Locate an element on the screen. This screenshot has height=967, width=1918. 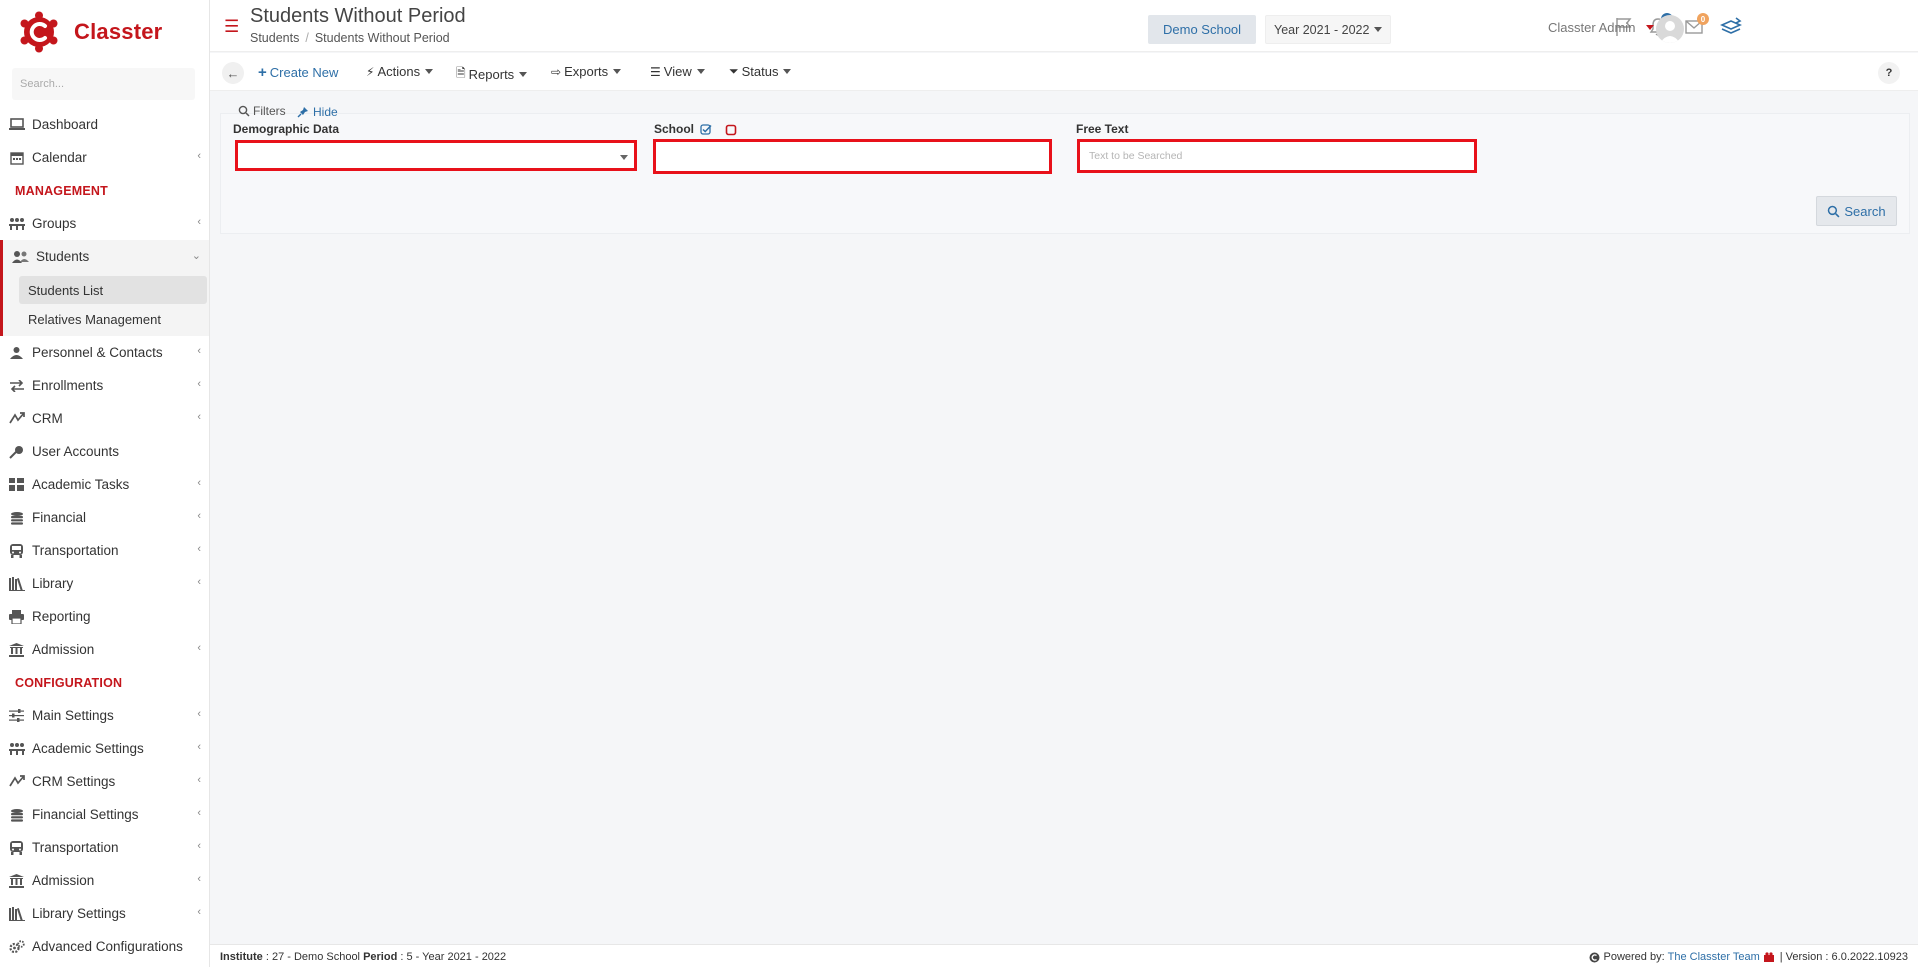
exports-label: Exports is located at coordinates (586, 71).